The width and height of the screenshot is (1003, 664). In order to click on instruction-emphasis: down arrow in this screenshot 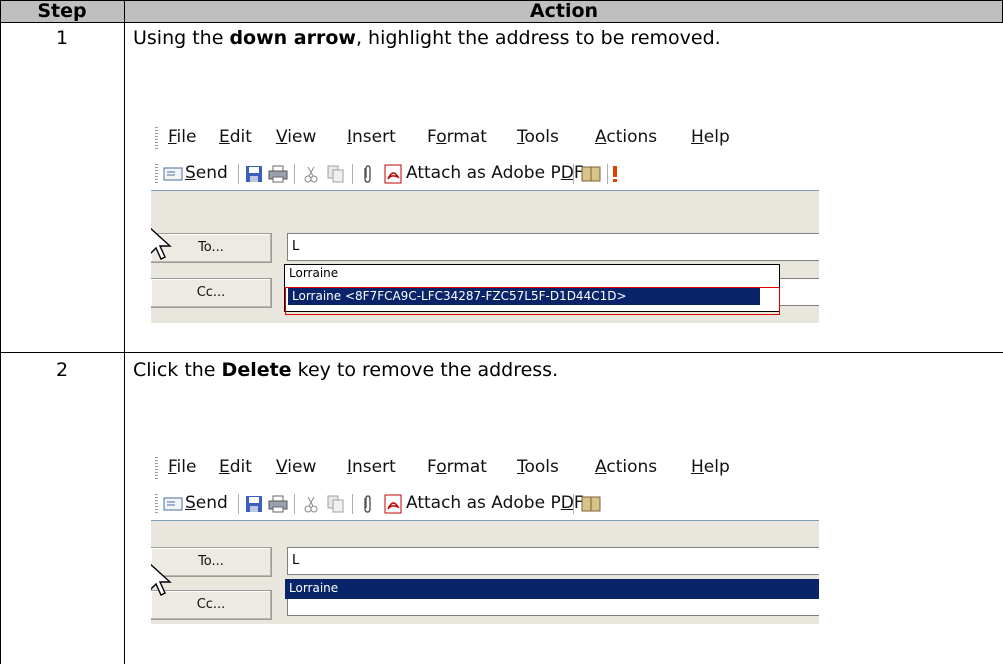, I will do `click(292, 38)`.